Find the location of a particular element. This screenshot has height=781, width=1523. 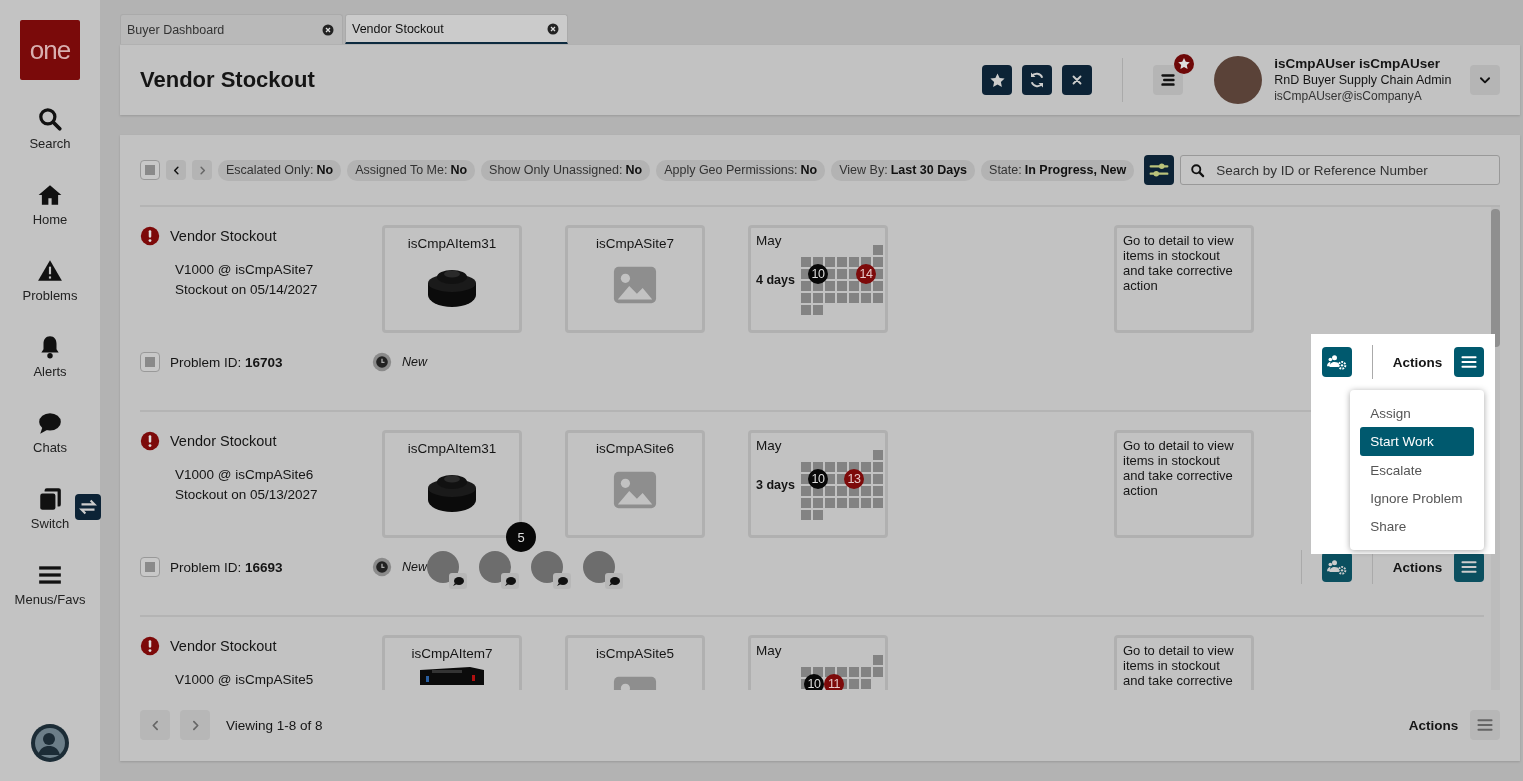

refresh-button is located at coordinates (1037, 80).